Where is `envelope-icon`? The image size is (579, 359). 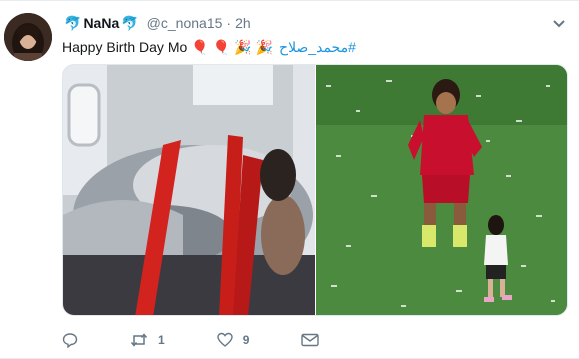
envelope-icon is located at coordinates (310, 340).